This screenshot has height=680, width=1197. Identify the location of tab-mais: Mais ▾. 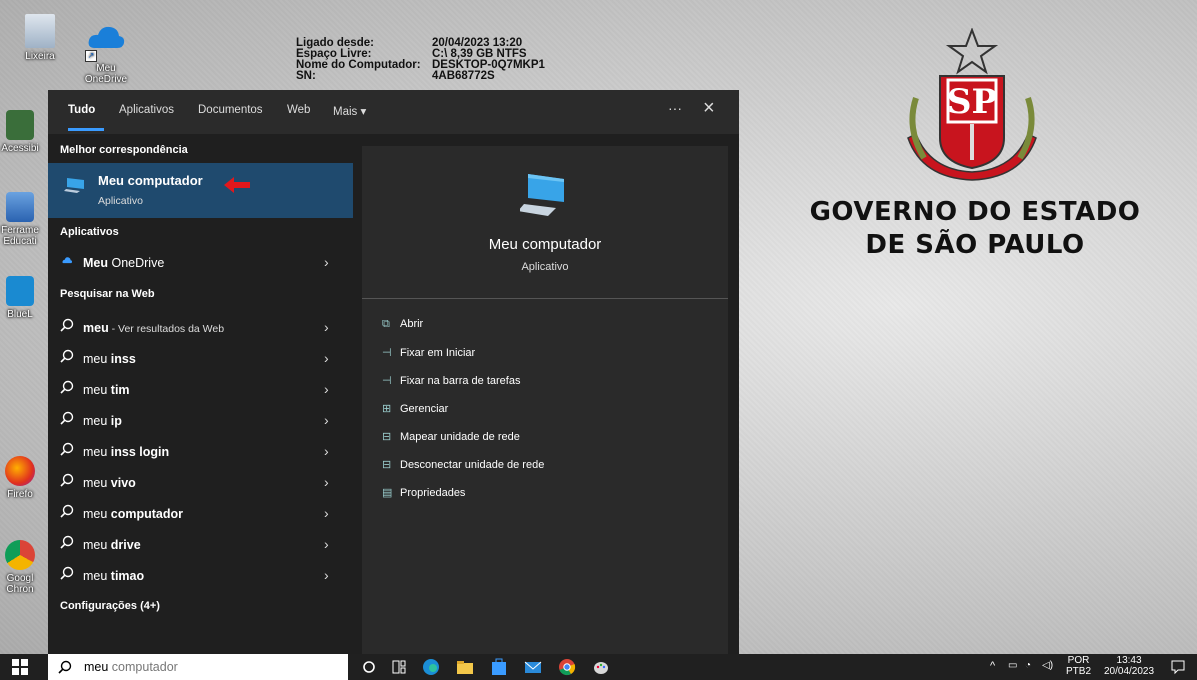
(349, 111).